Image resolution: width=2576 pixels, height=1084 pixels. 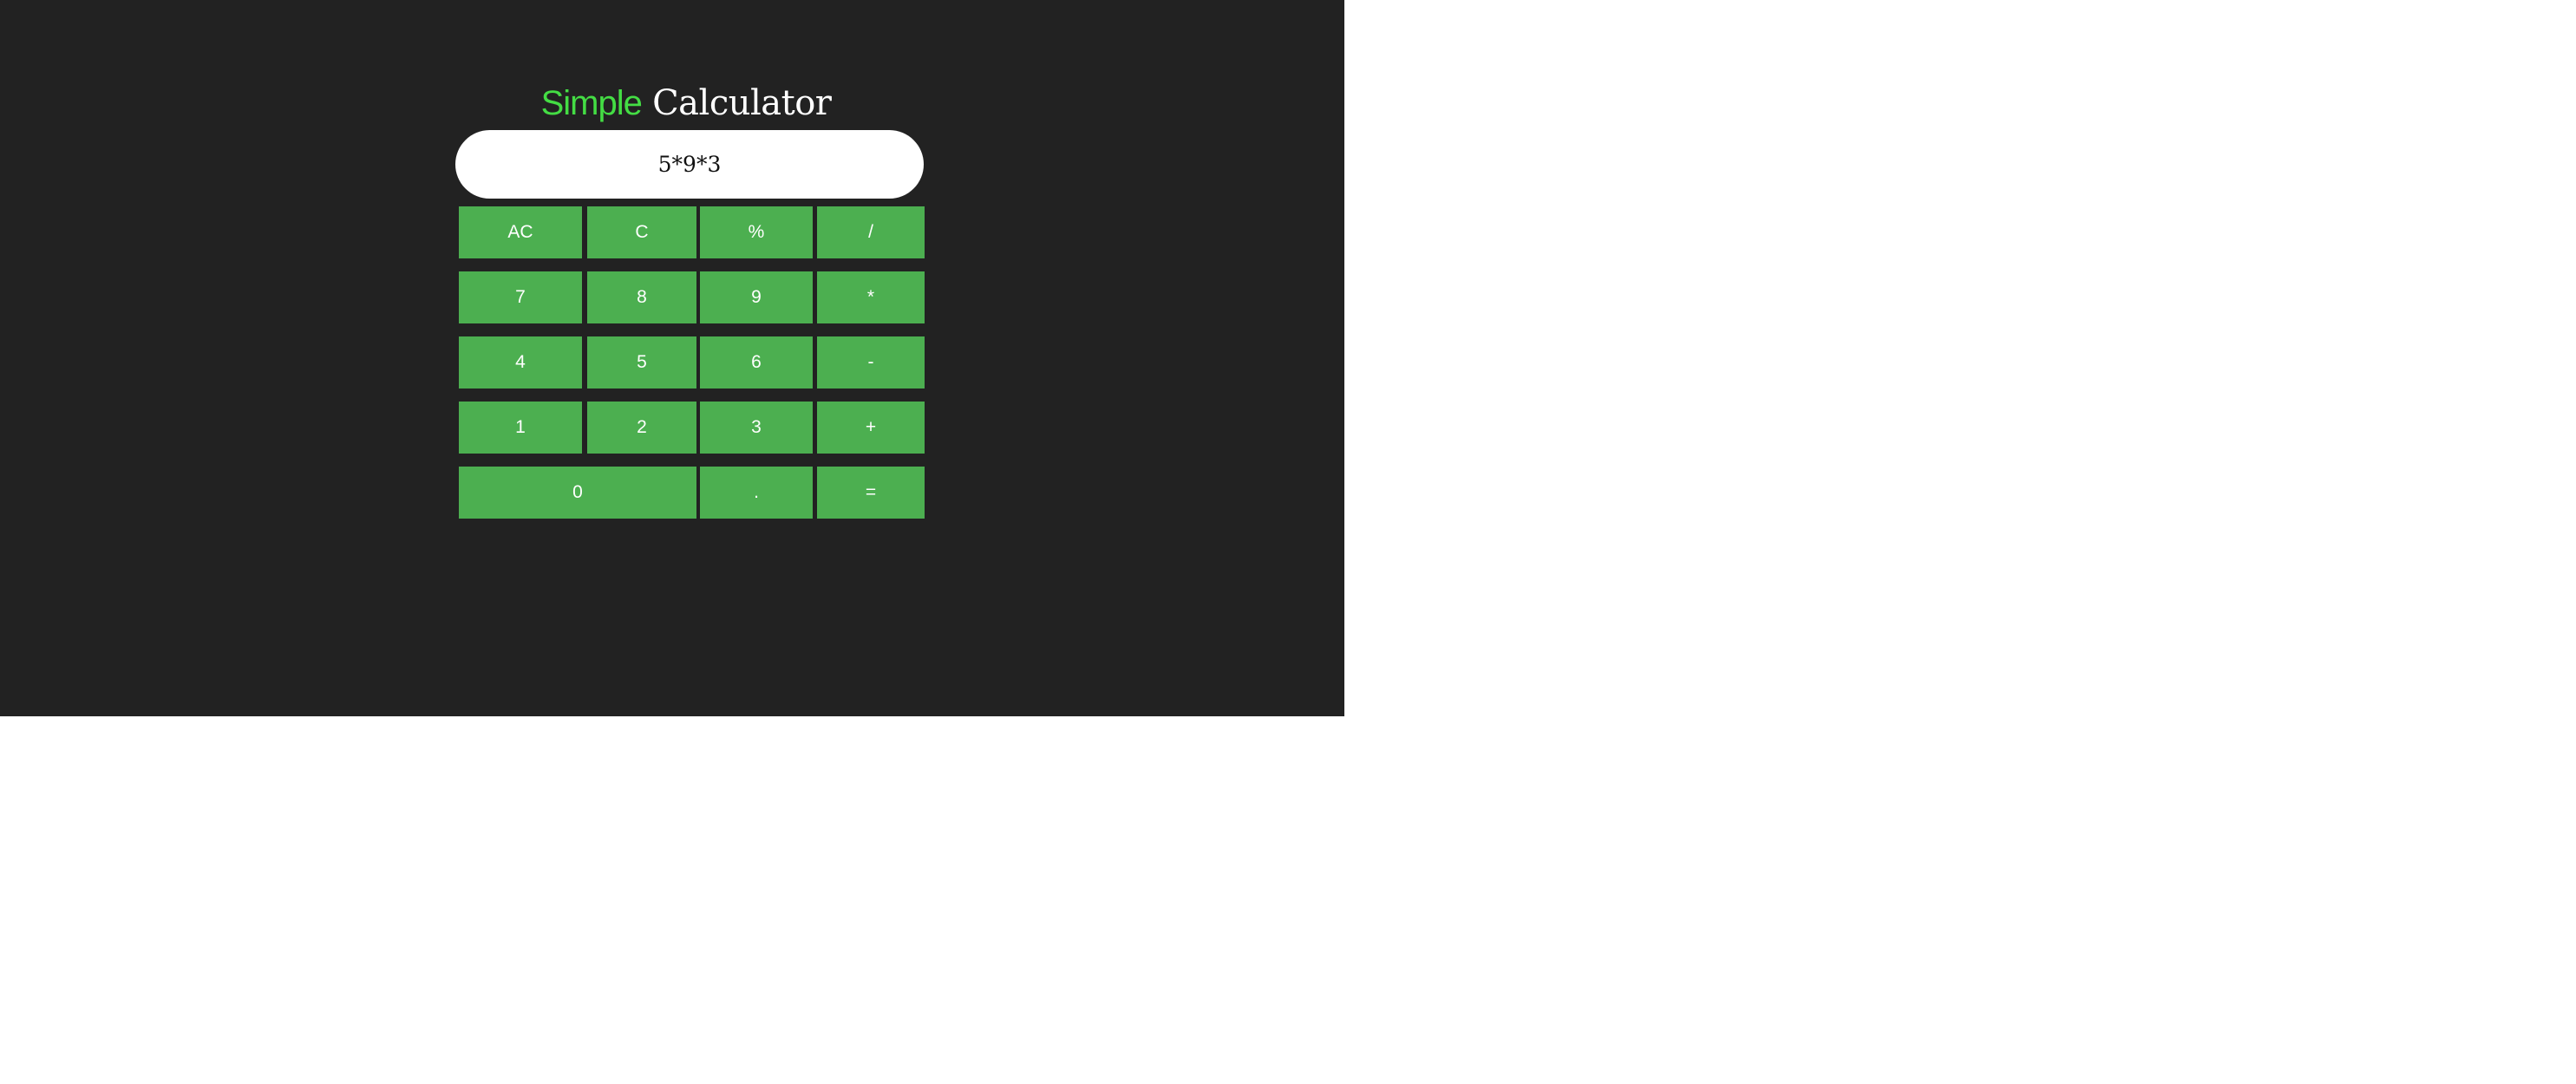 What do you see at coordinates (871, 493) in the screenshot?
I see `equals-button: =` at bounding box center [871, 493].